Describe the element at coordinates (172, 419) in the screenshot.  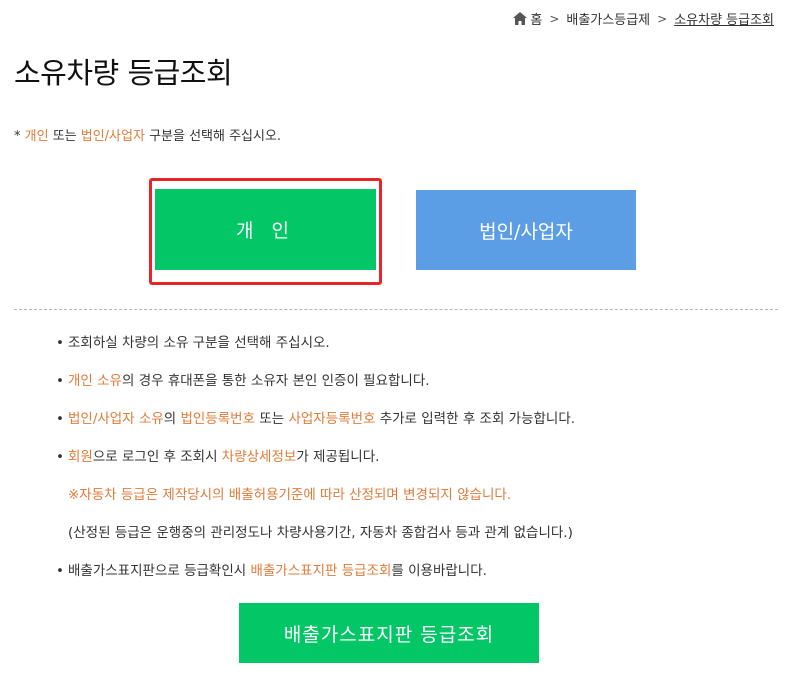
I see `note-text: 의` at that location.